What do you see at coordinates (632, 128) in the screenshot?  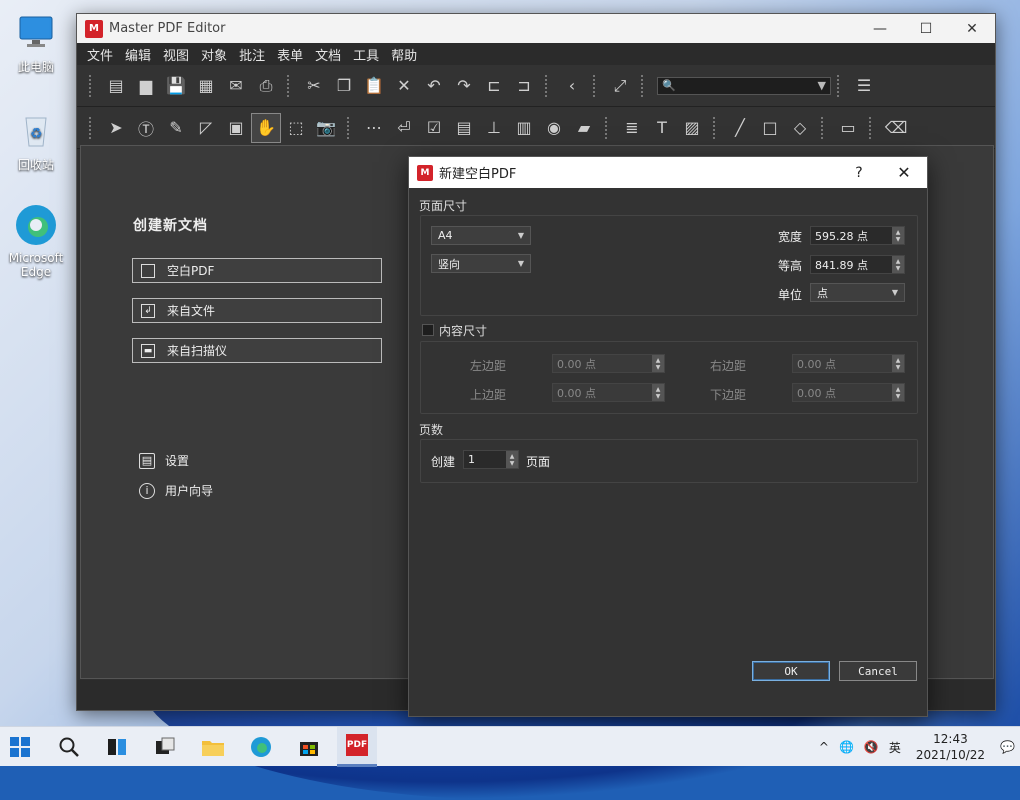 I see `add-text-icon: ≣` at bounding box center [632, 128].